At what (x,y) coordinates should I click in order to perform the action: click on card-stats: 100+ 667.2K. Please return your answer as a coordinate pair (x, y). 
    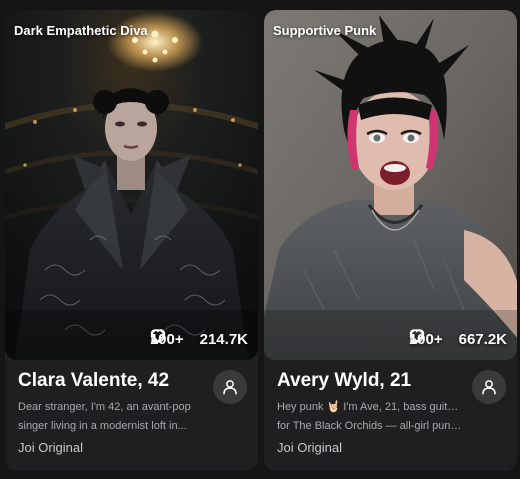
    Looking at the image, I should click on (458, 339).